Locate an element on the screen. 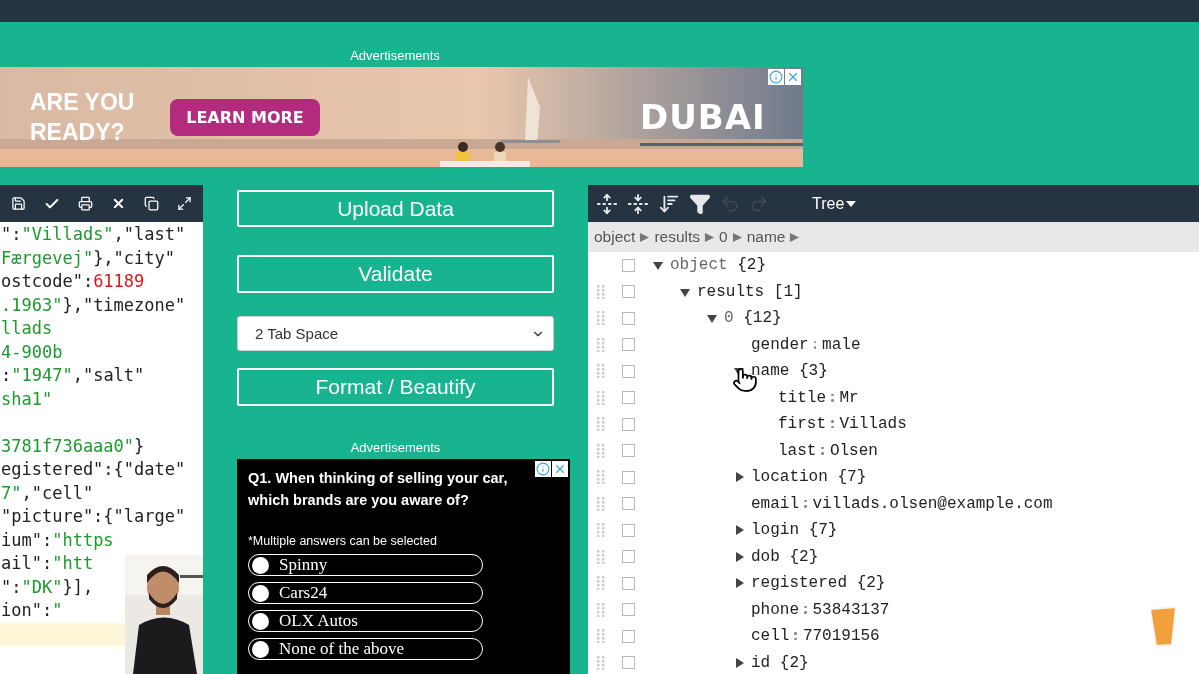 The width and height of the screenshot is (1199, 674). tree-key: title is located at coordinates (802, 397).